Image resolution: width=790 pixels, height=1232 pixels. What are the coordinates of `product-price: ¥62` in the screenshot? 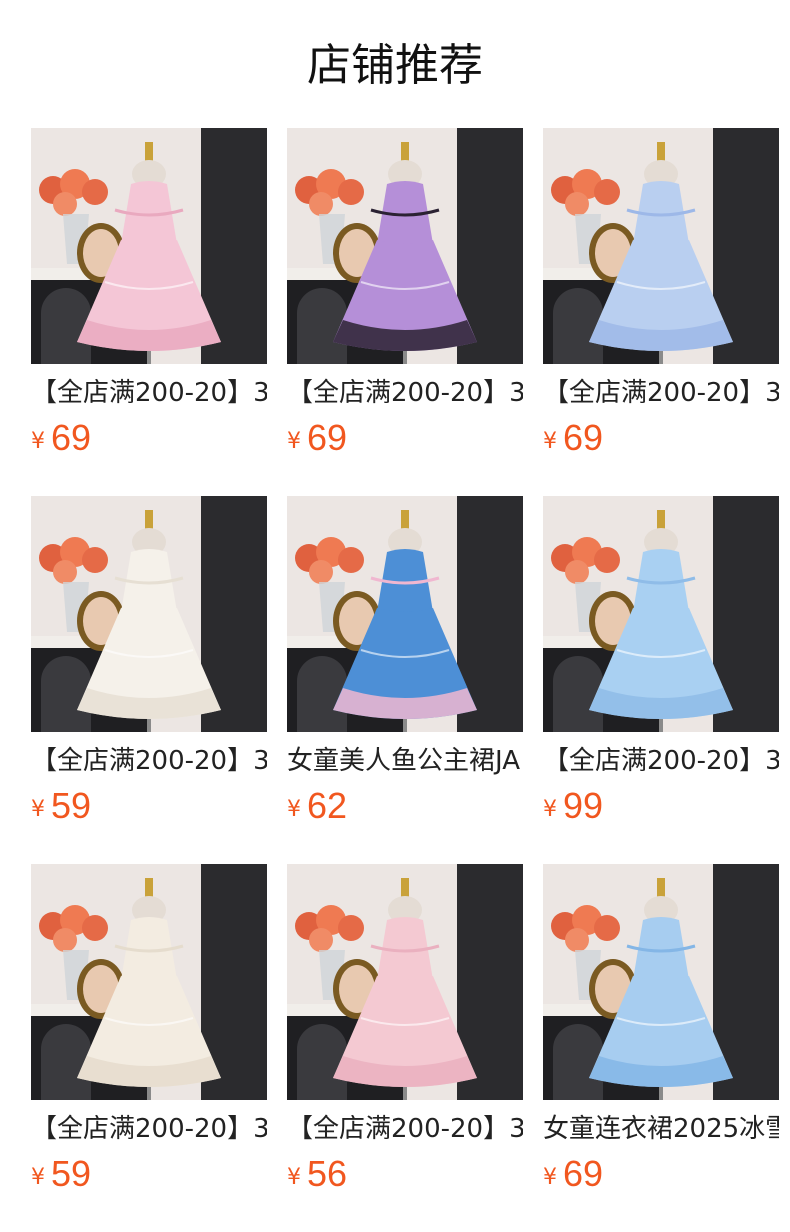 It's located at (317, 806).